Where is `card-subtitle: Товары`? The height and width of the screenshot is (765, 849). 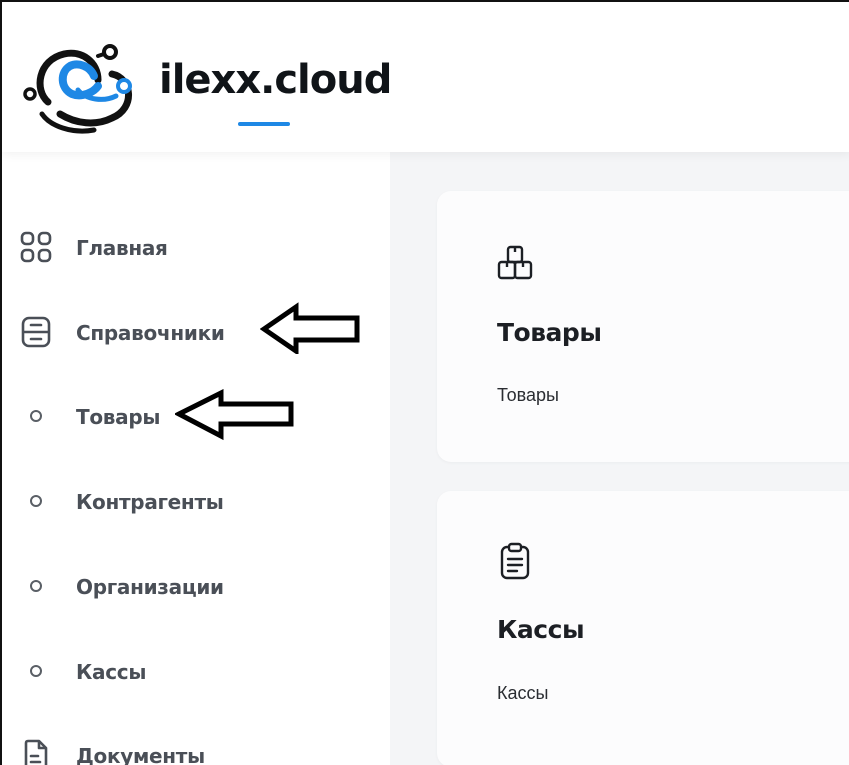 card-subtitle: Товары is located at coordinates (528, 395).